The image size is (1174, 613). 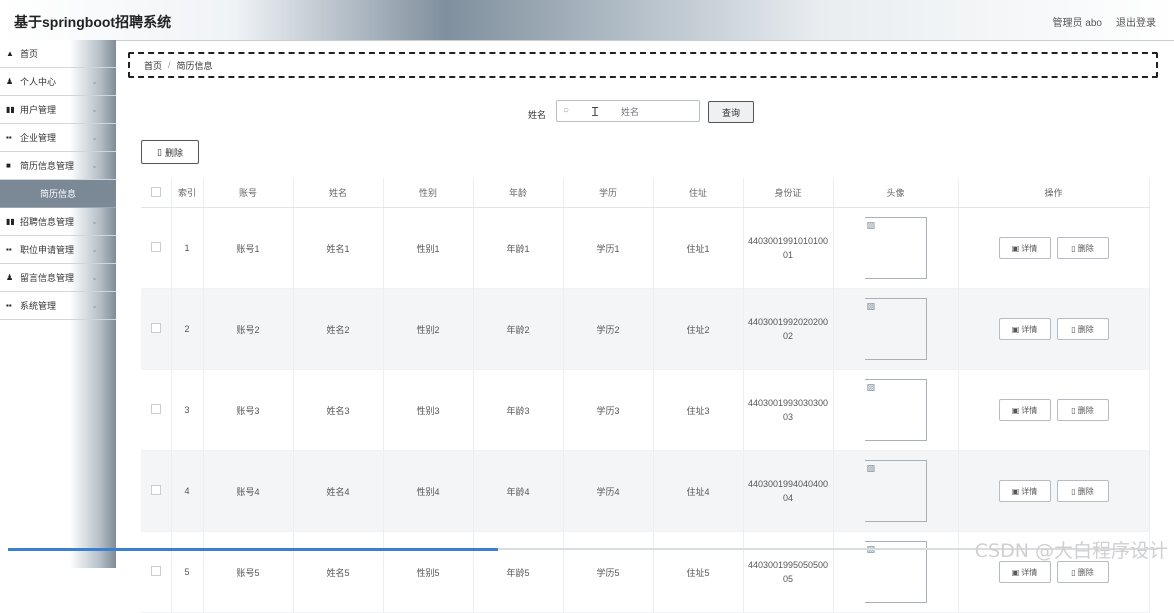 I want to click on id-card-cell: 4403001995050500 05, so click(x=788, y=572).